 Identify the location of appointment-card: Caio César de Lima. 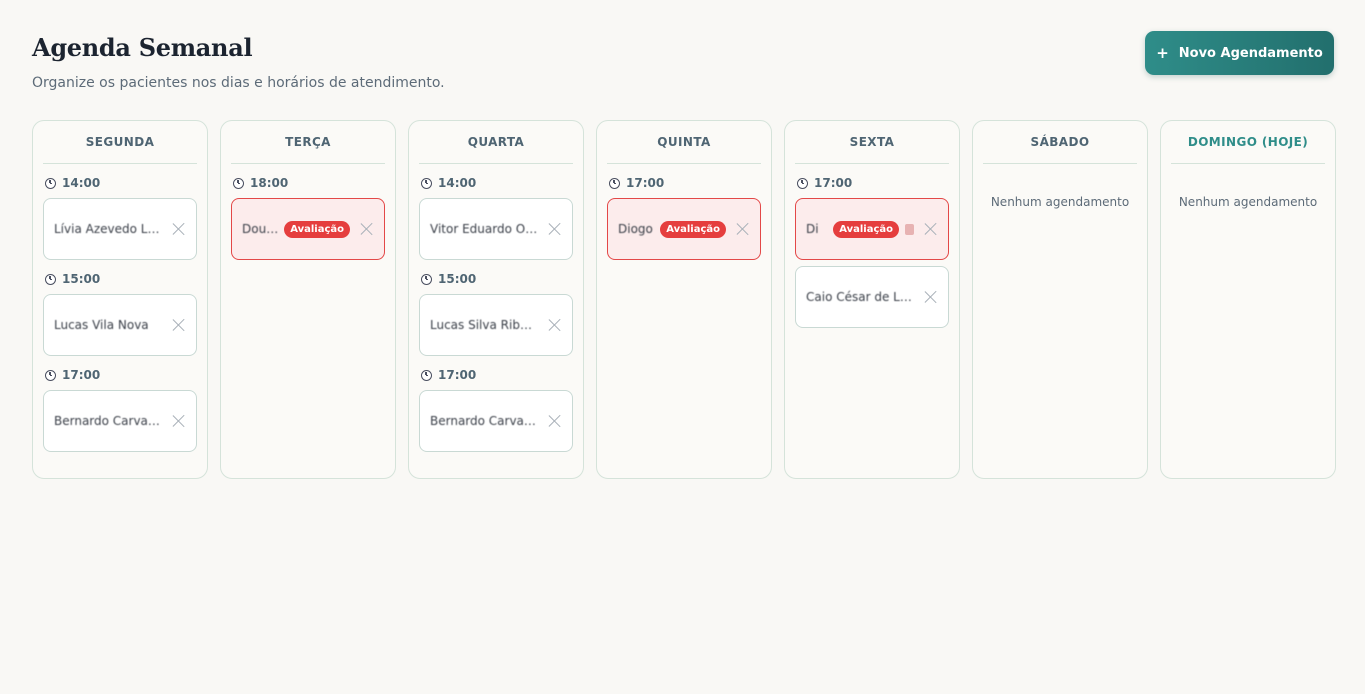
(872, 297).